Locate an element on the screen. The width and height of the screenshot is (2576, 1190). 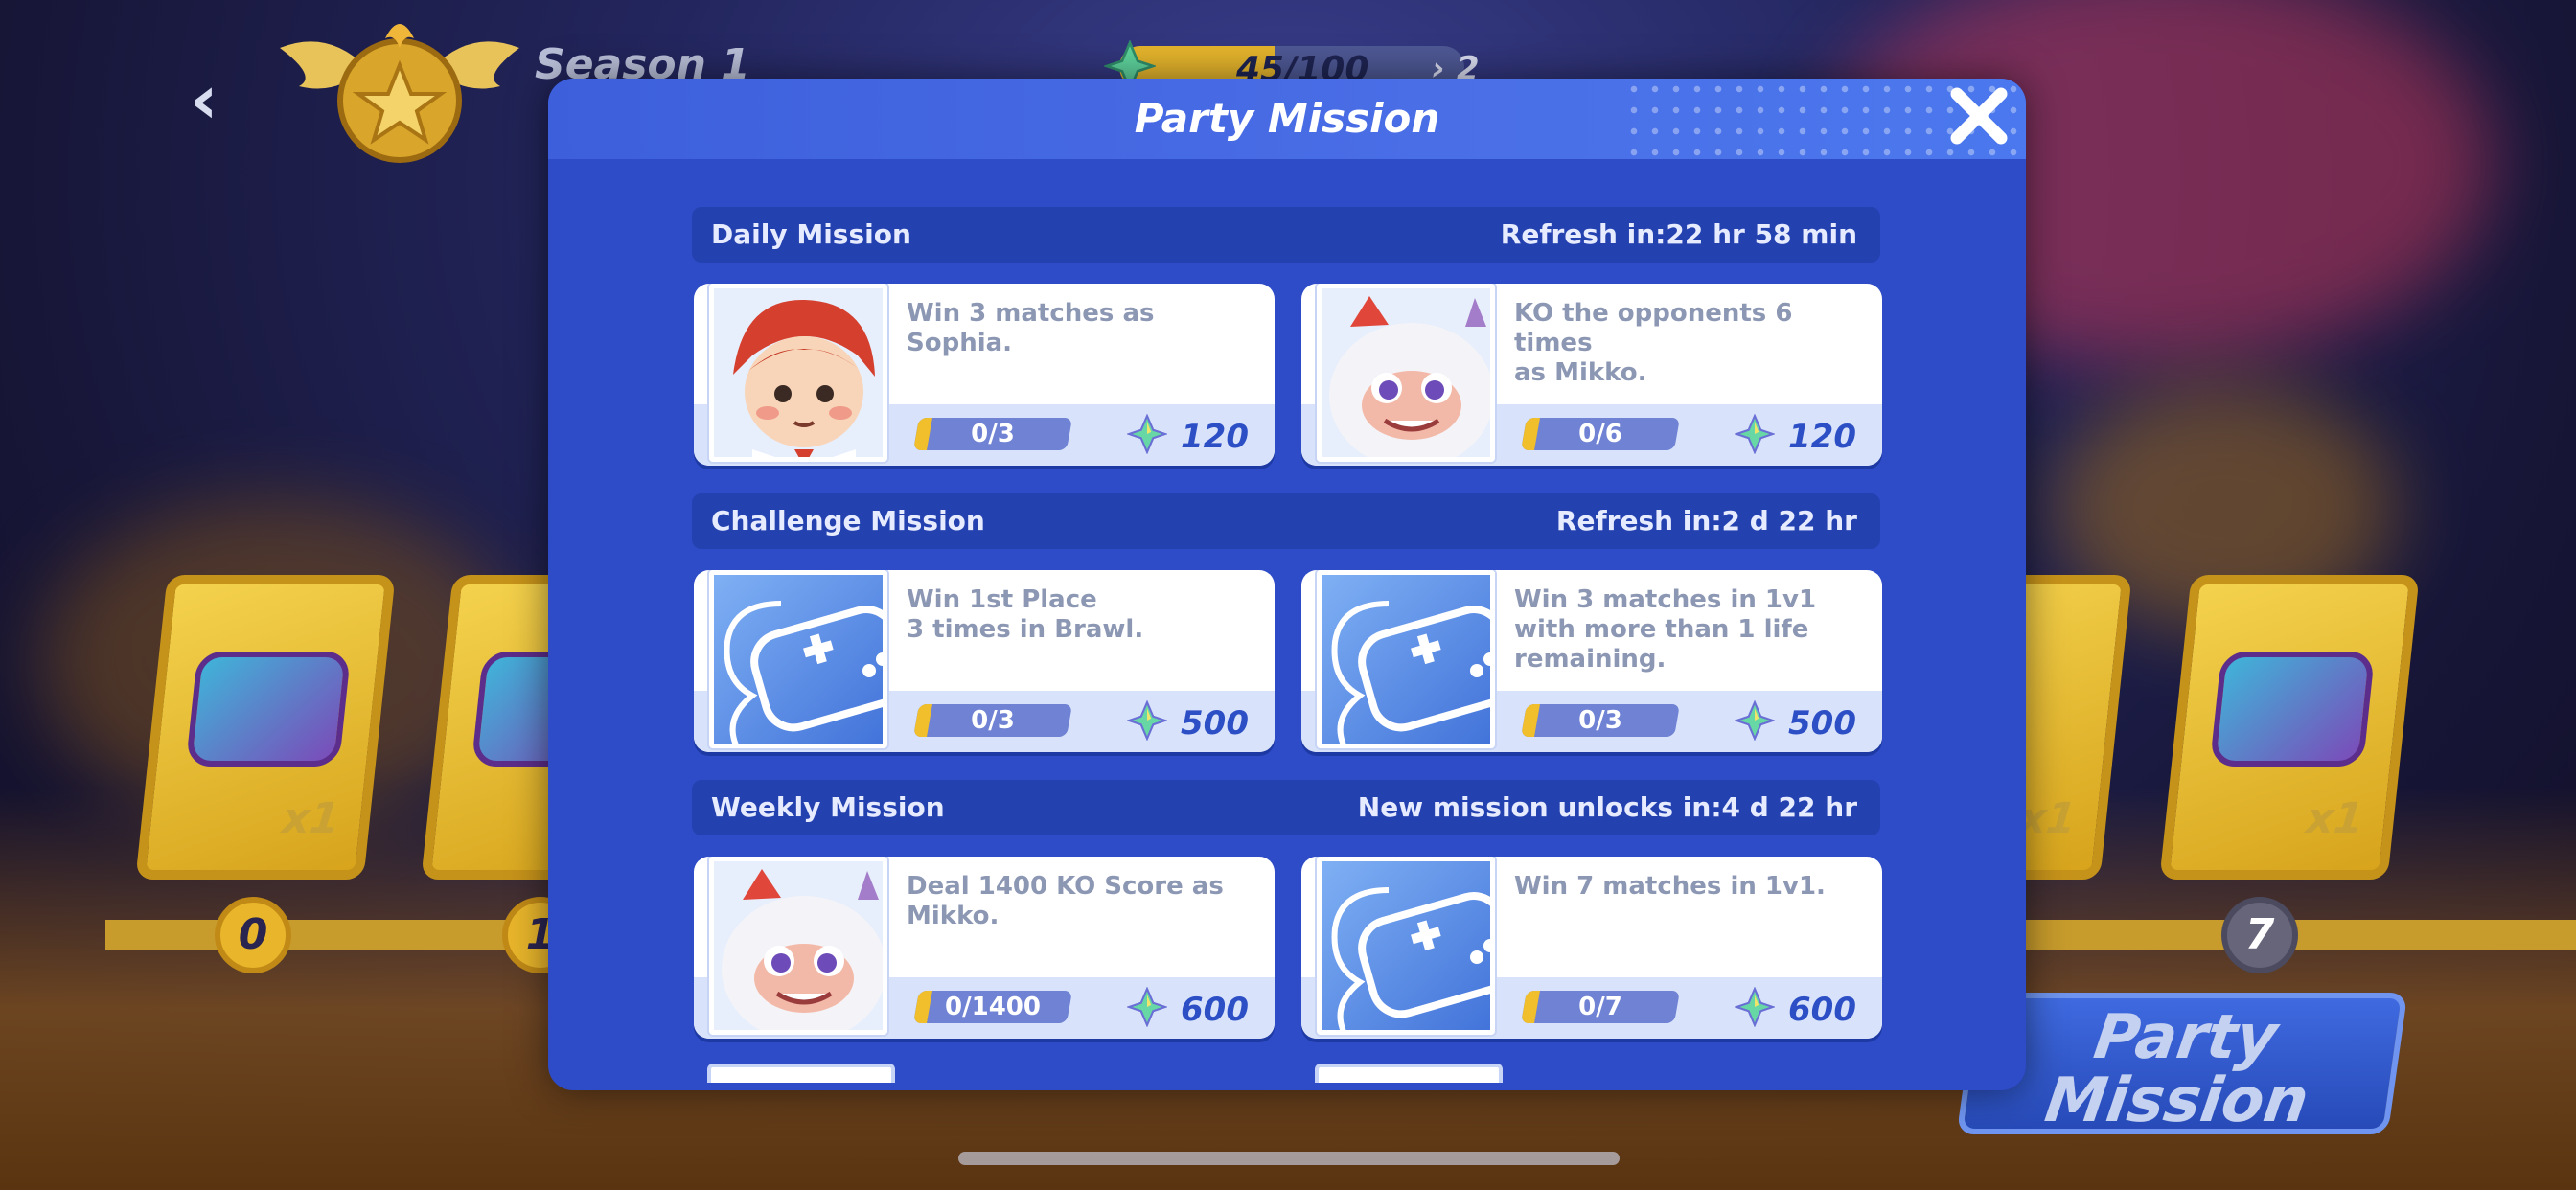
mission-card: KO the opponents 6 times as Mikko. 0/6 120 is located at coordinates (1591, 375).